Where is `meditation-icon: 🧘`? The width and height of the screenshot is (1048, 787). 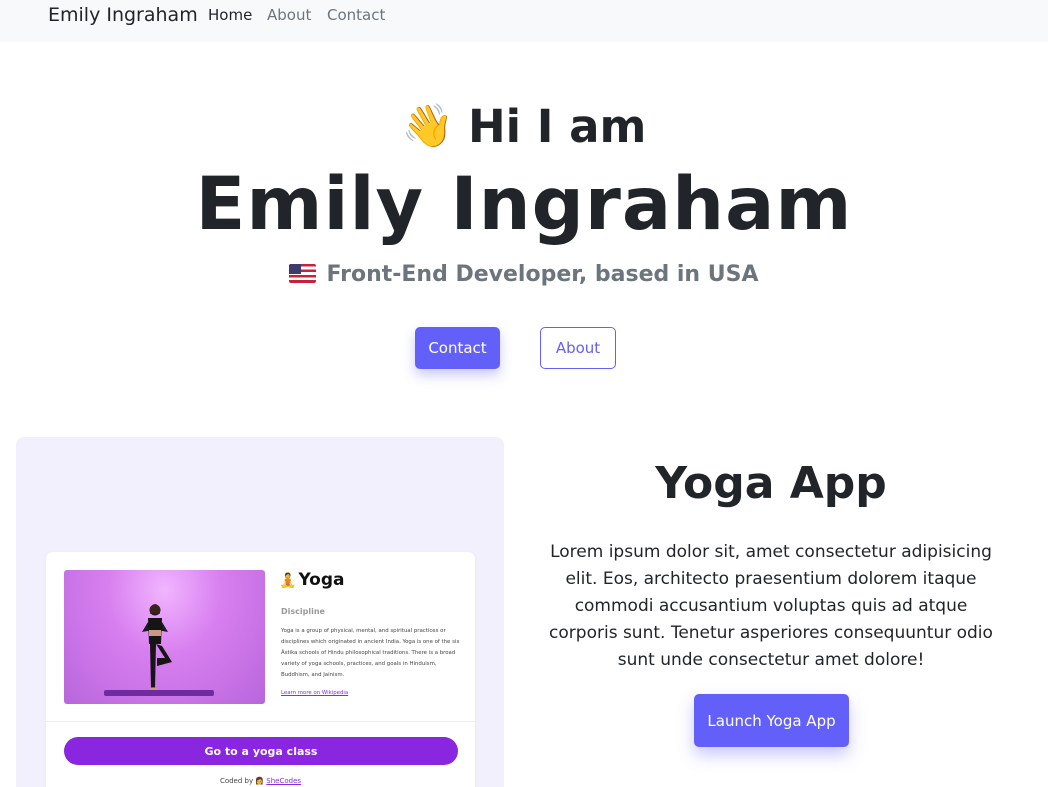
meditation-icon: 🧘 is located at coordinates (288, 581).